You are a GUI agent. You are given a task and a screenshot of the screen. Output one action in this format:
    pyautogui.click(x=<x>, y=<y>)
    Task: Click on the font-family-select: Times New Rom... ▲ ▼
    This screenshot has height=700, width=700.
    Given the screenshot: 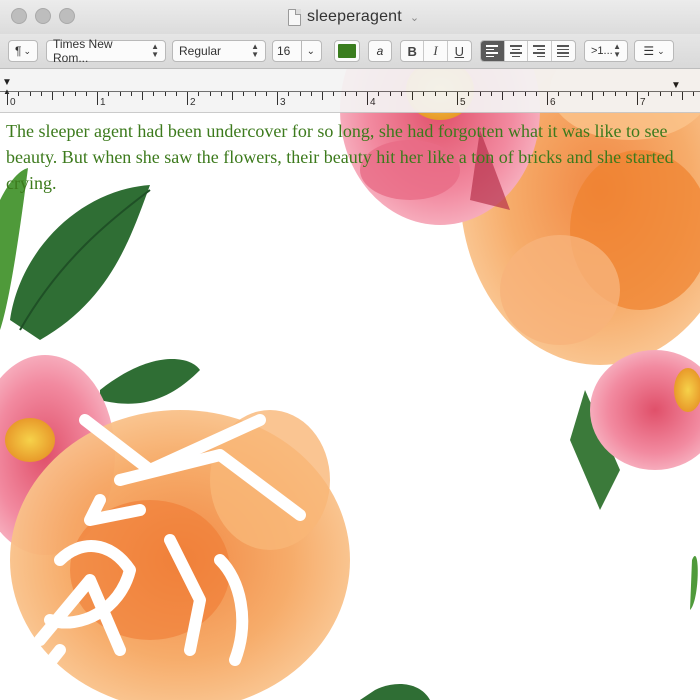 What is the action you would take?
    pyautogui.click(x=106, y=51)
    